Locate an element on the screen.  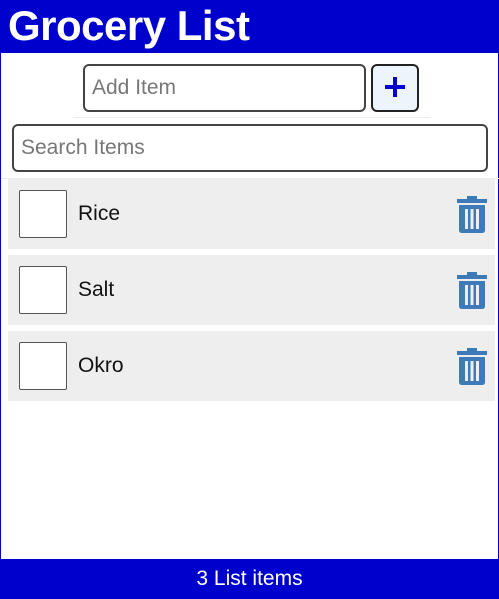
item-count: 3 List items is located at coordinates (249, 578).